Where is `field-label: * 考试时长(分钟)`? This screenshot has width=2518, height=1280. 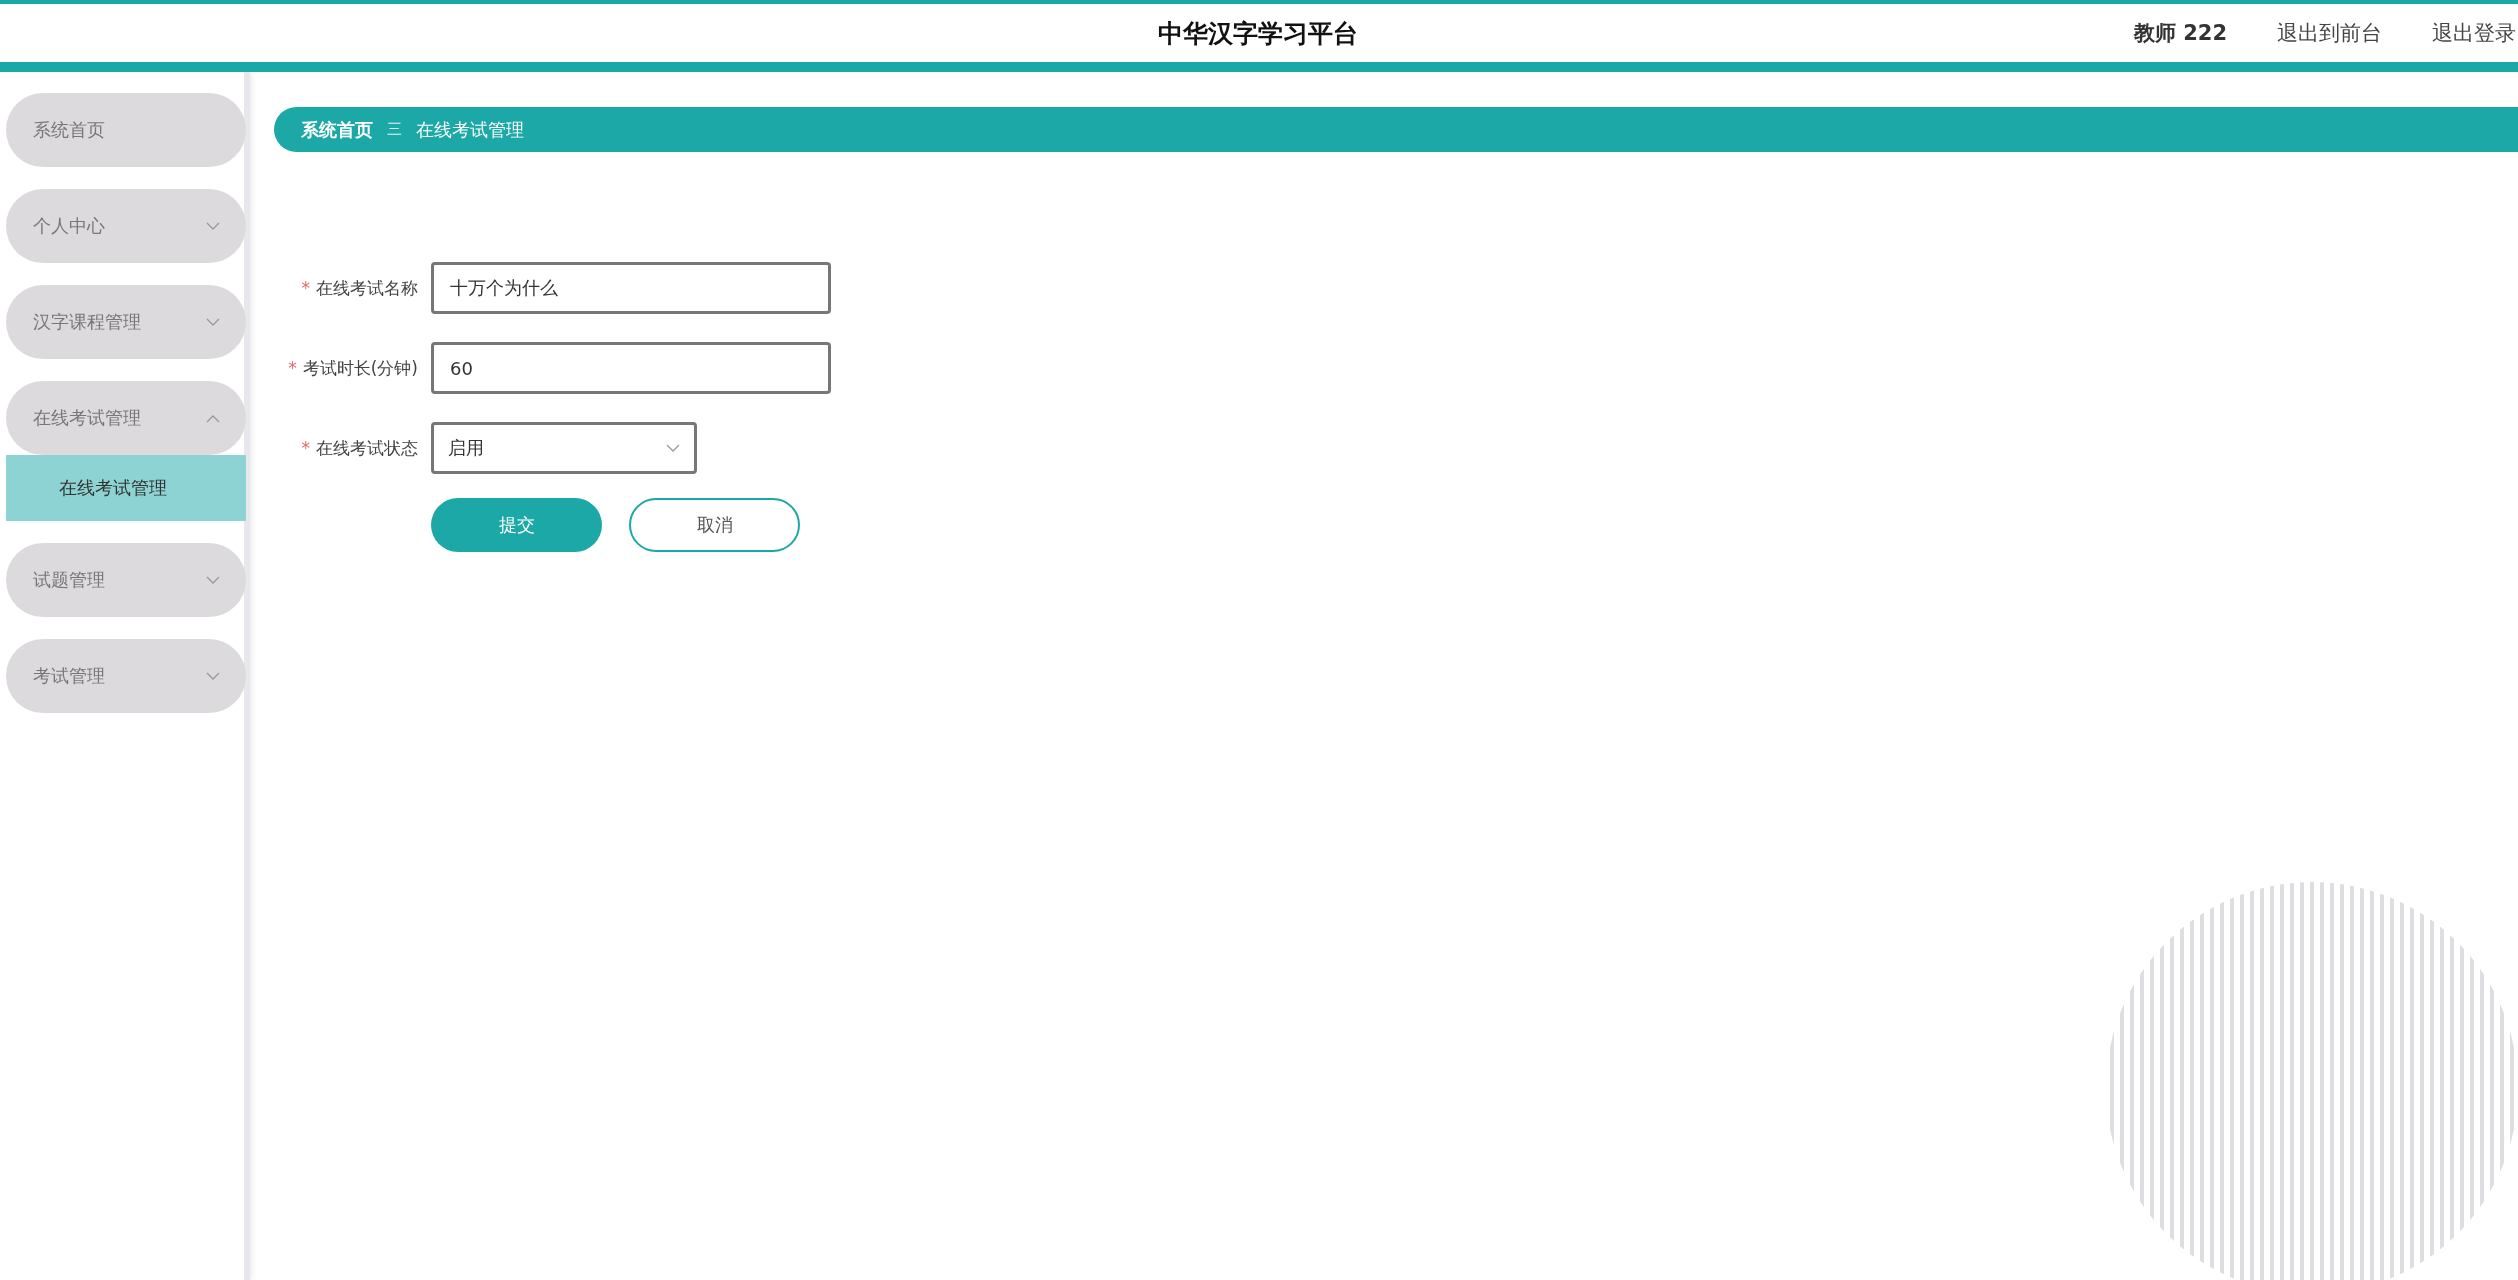
field-label: * 考试时长(分钟) is located at coordinates (352, 368).